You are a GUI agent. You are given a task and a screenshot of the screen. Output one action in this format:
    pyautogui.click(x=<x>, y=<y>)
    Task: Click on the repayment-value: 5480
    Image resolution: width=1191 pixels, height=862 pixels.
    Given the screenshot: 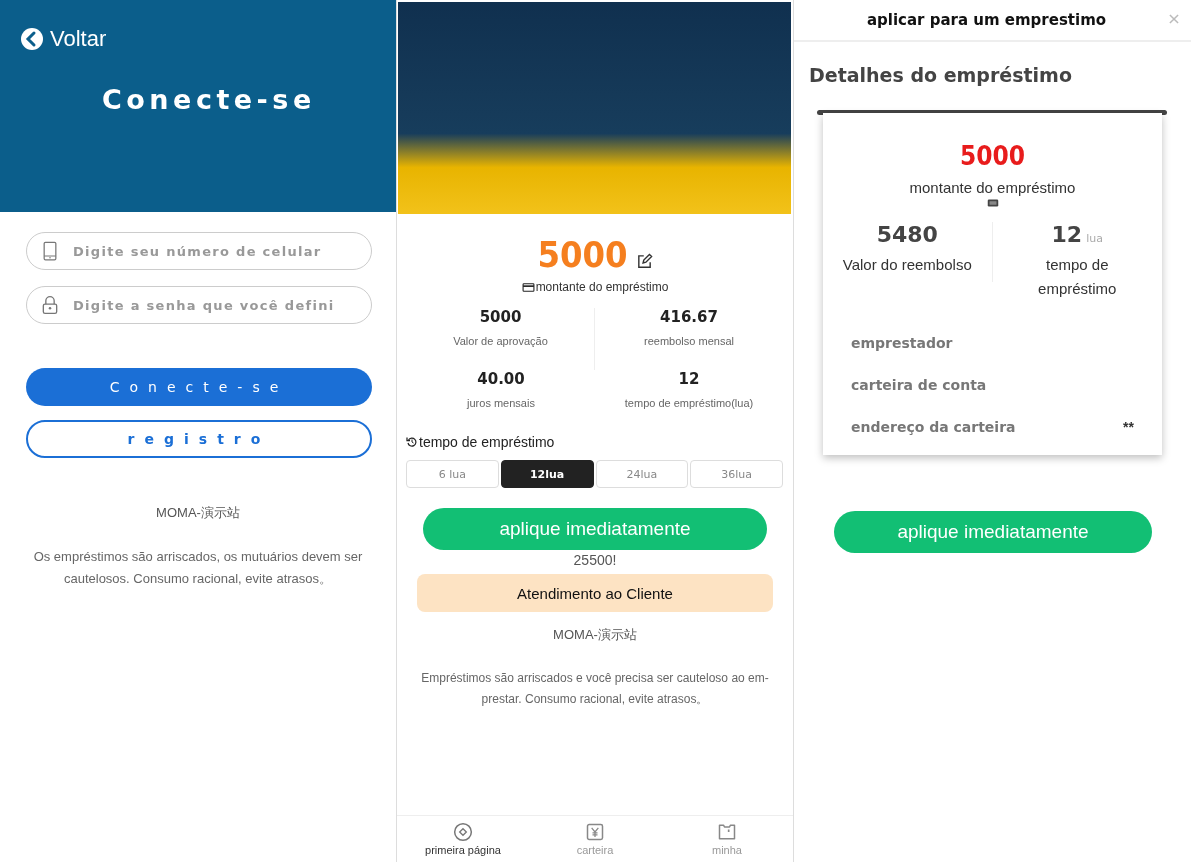 What is the action you would take?
    pyautogui.click(x=907, y=234)
    